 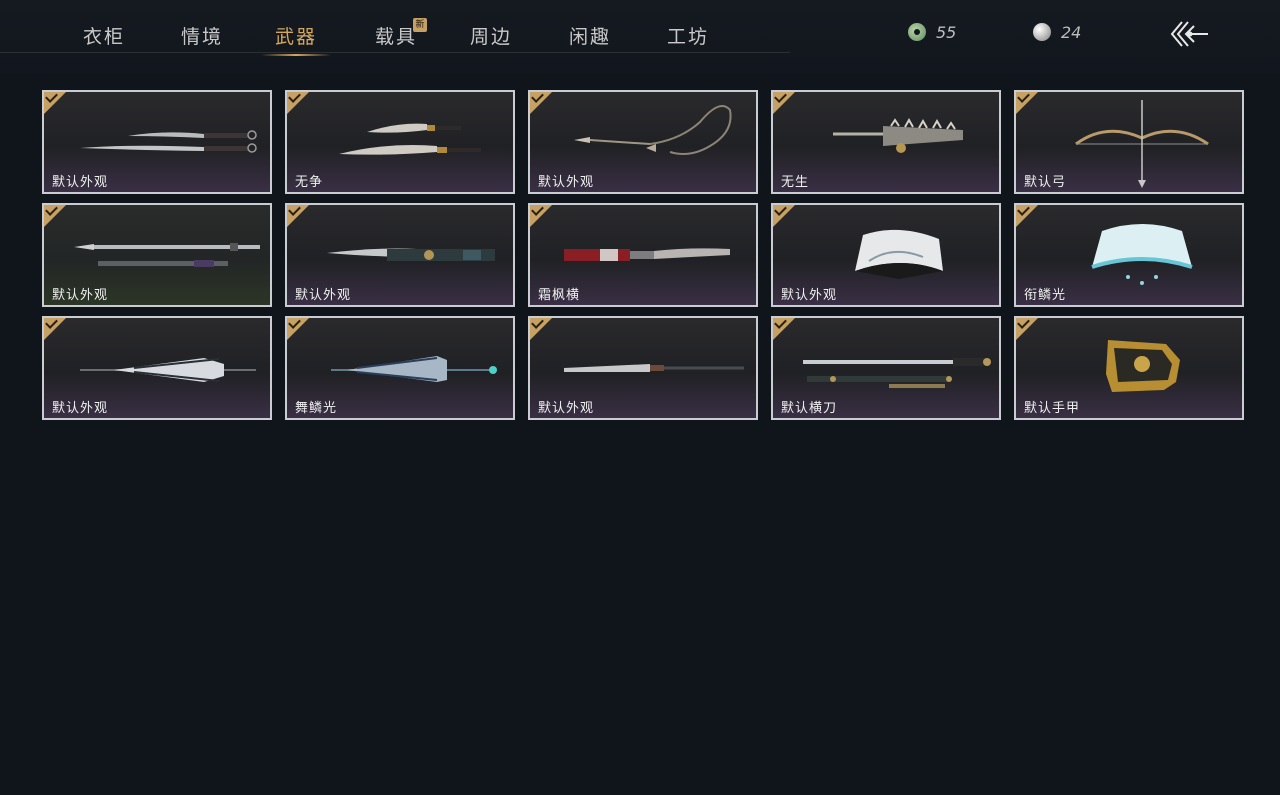 What do you see at coordinates (400, 142) in the screenshot?
I see `item-card: 无争` at bounding box center [400, 142].